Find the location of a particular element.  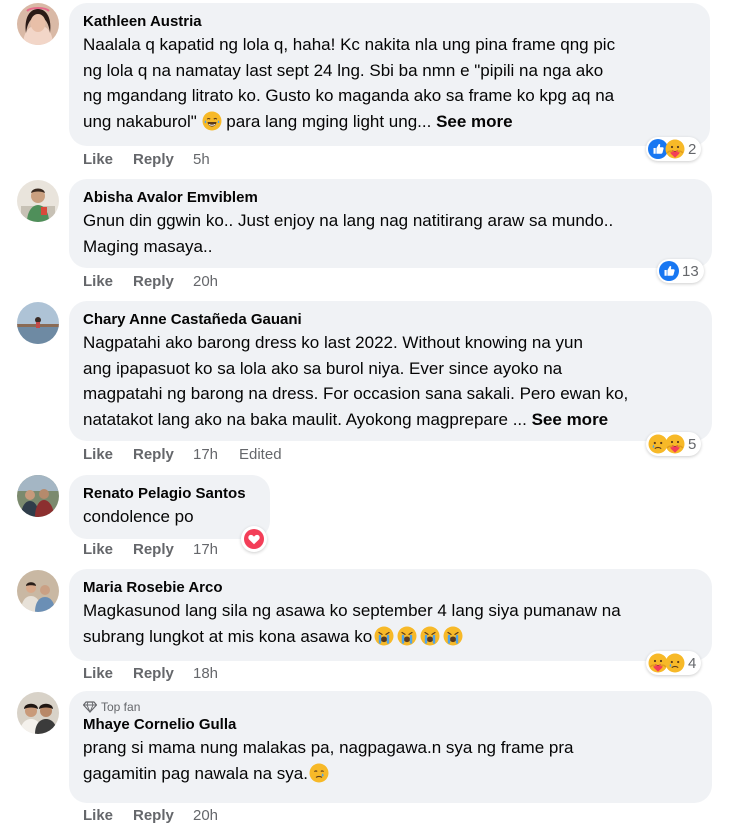

commenter-name: Maria Rosebie Arco is located at coordinates (390, 588).